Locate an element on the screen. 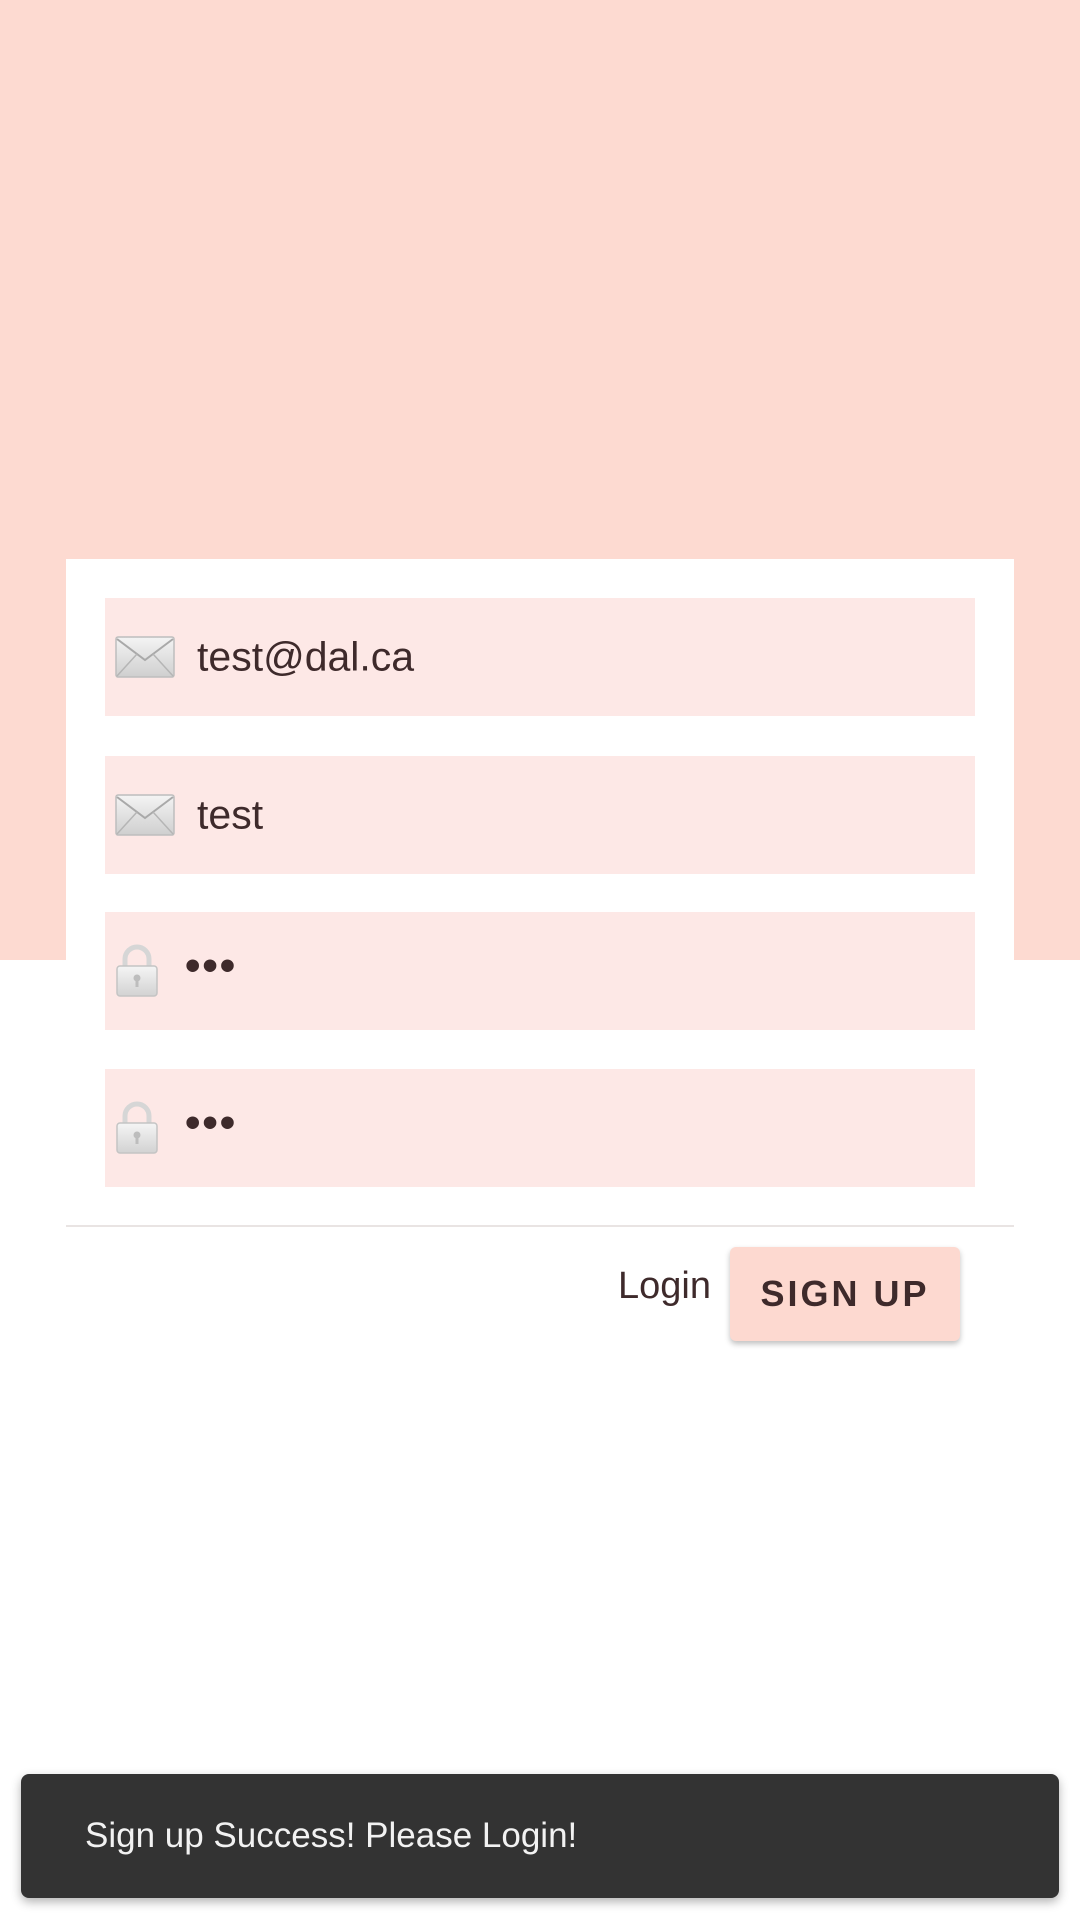 The image size is (1080, 1920). username-field: test is located at coordinates (540, 815).